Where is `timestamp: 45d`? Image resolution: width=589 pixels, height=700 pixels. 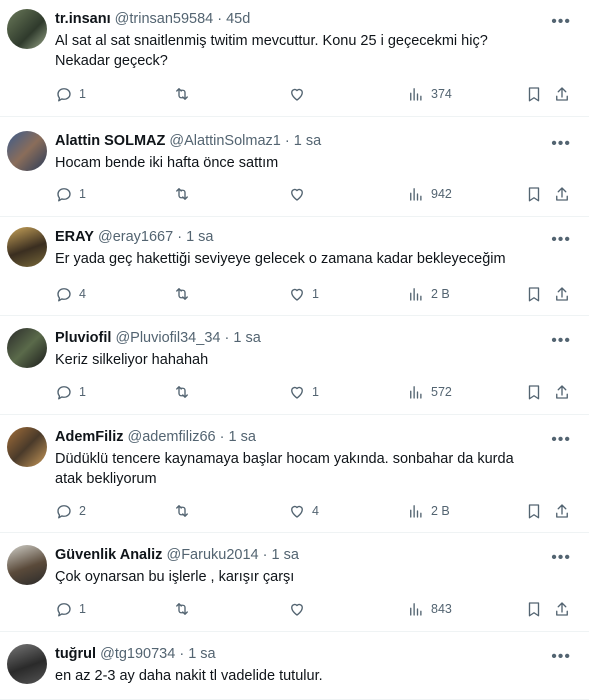
timestamp: 45d is located at coordinates (238, 19).